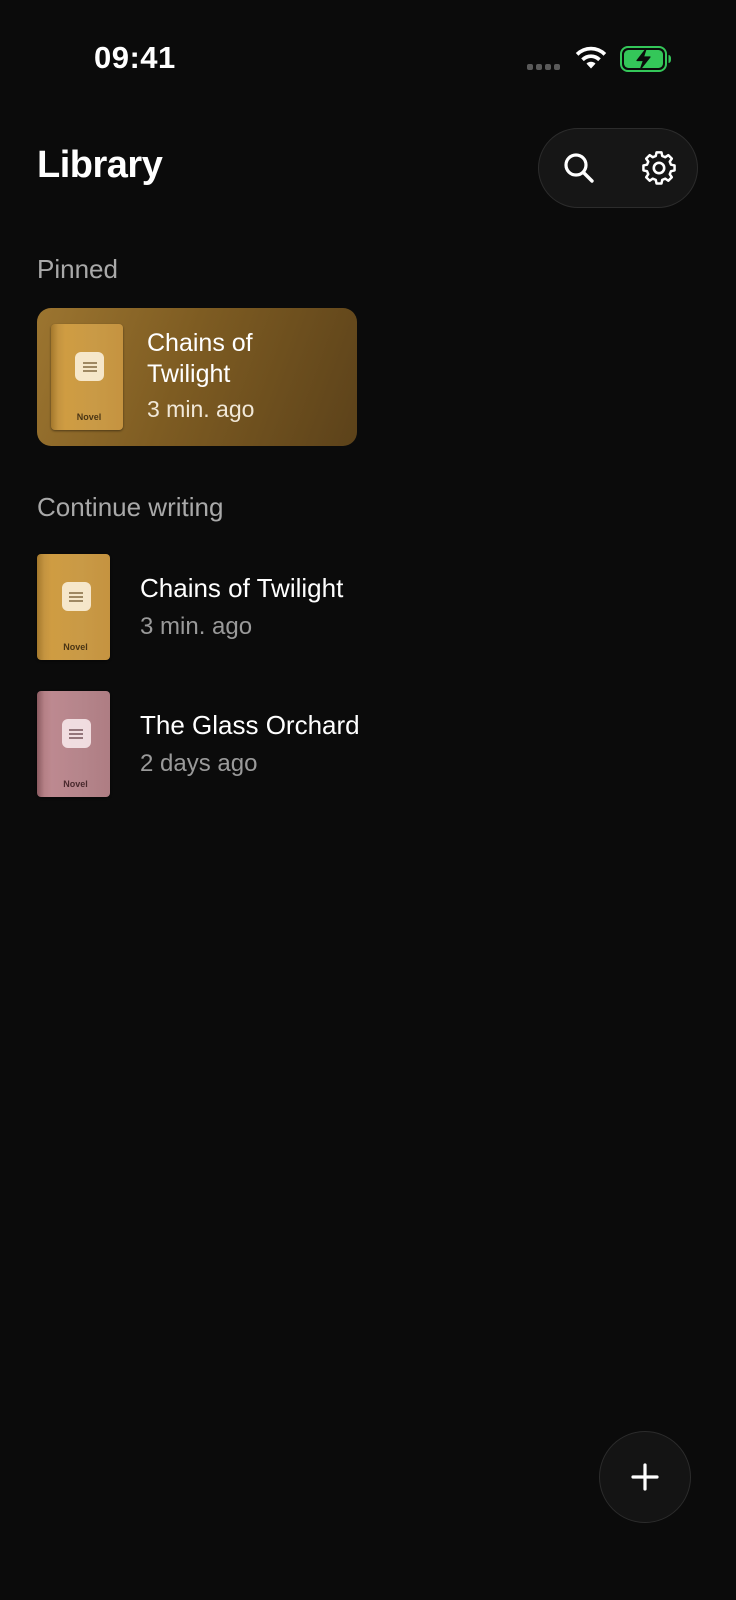  Describe the element at coordinates (543, 67) in the screenshot. I see `cellular-signal-icon` at that location.